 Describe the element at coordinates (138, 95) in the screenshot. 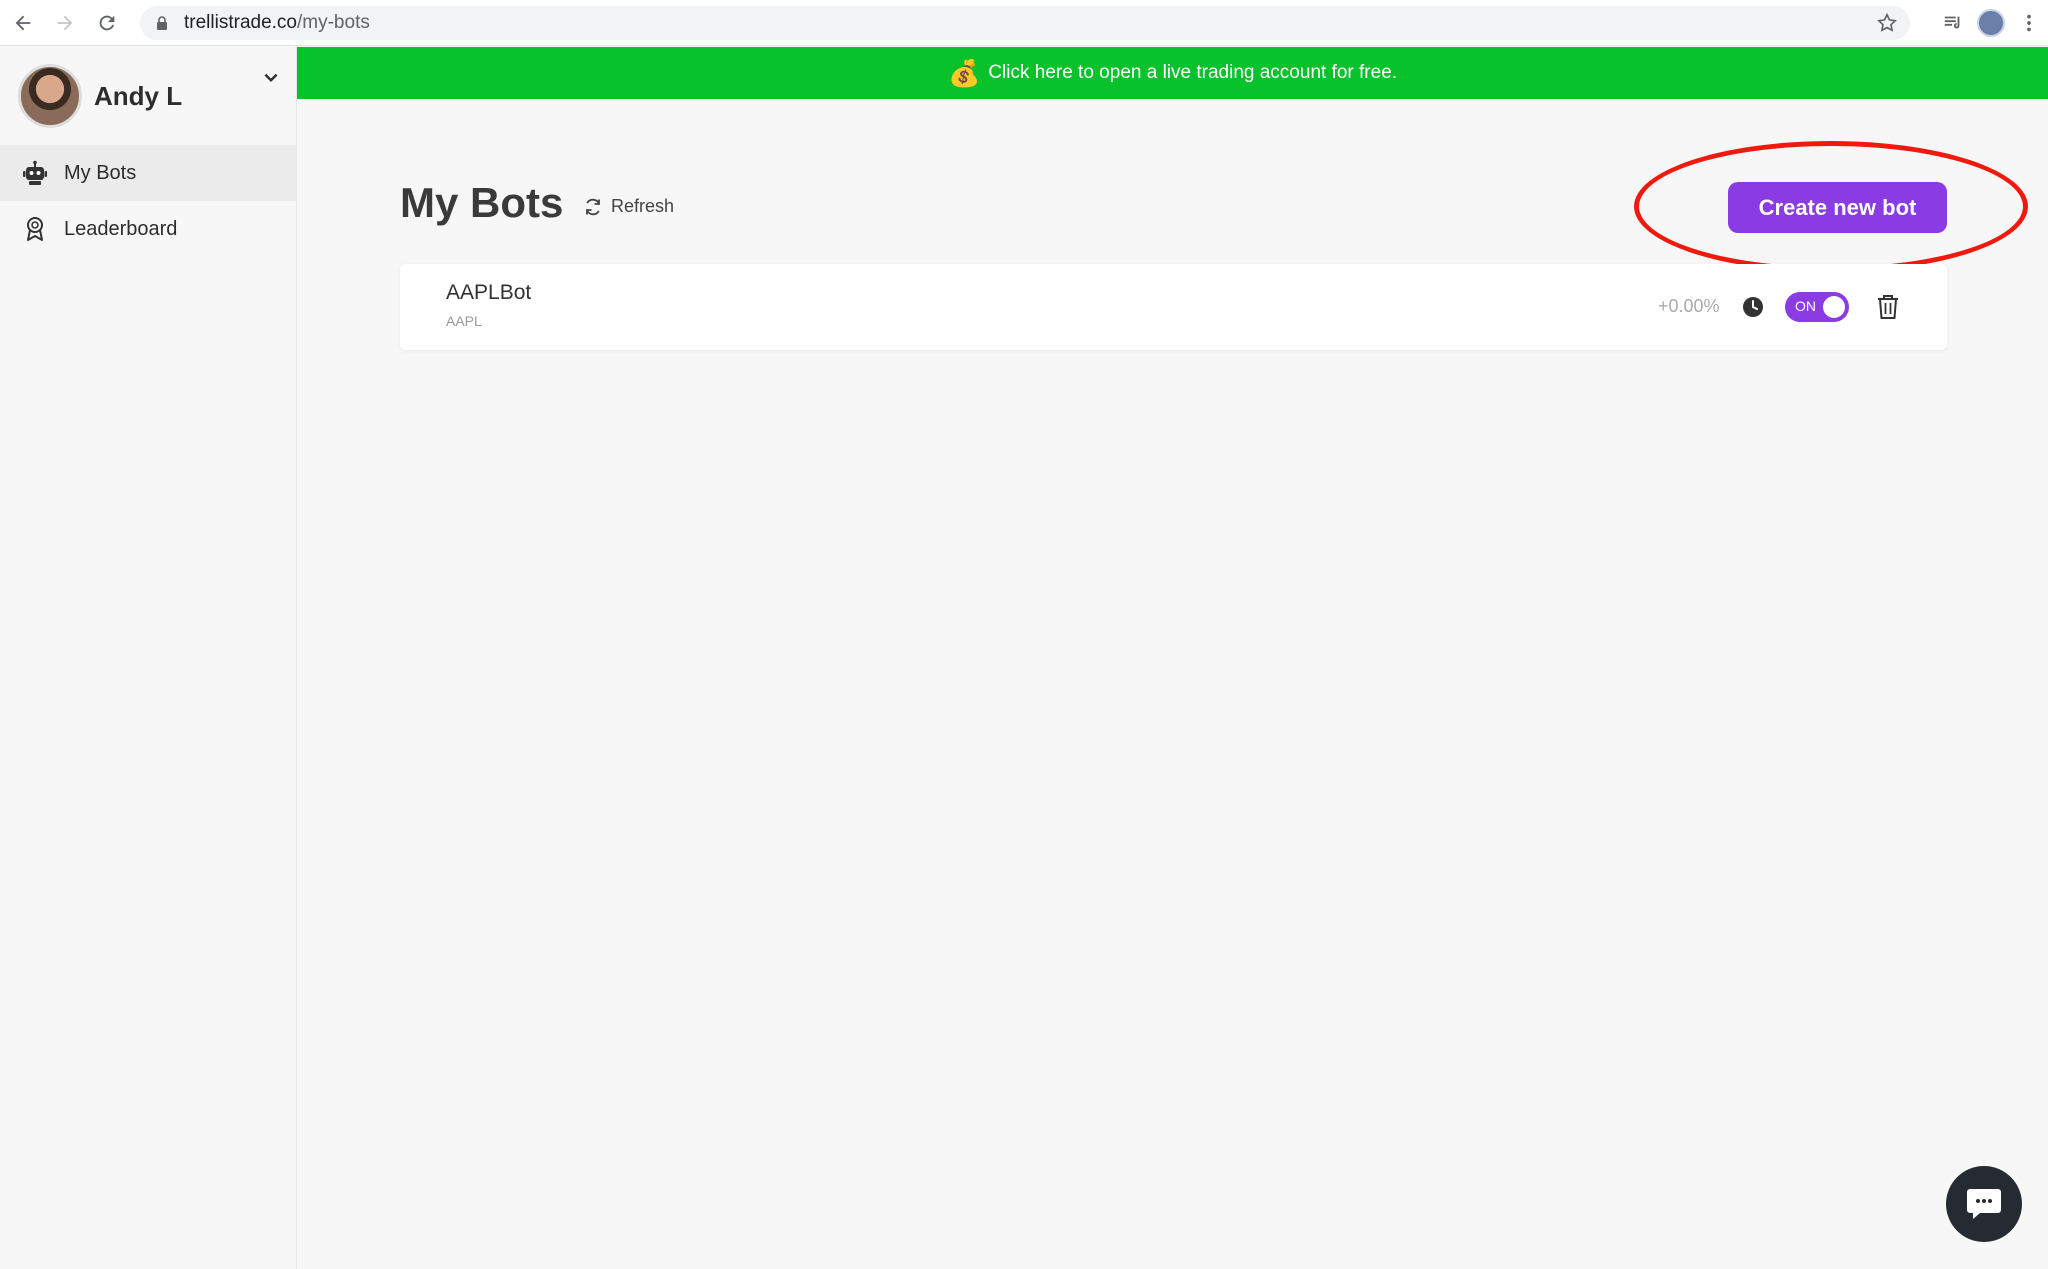

I see `user-name: Andy L` at that location.